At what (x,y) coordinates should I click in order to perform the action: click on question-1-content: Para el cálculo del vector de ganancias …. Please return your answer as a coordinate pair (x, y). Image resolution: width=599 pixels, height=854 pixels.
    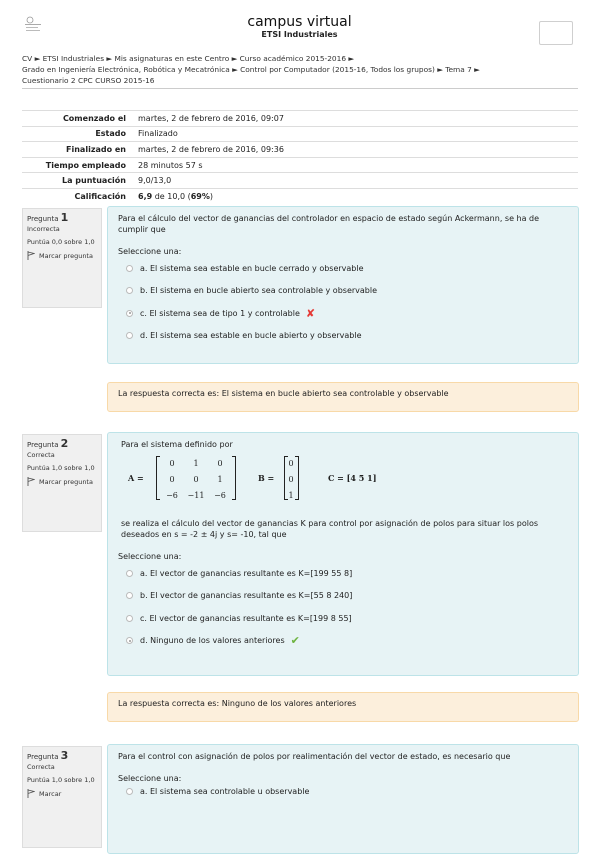
    Looking at the image, I should click on (343, 285).